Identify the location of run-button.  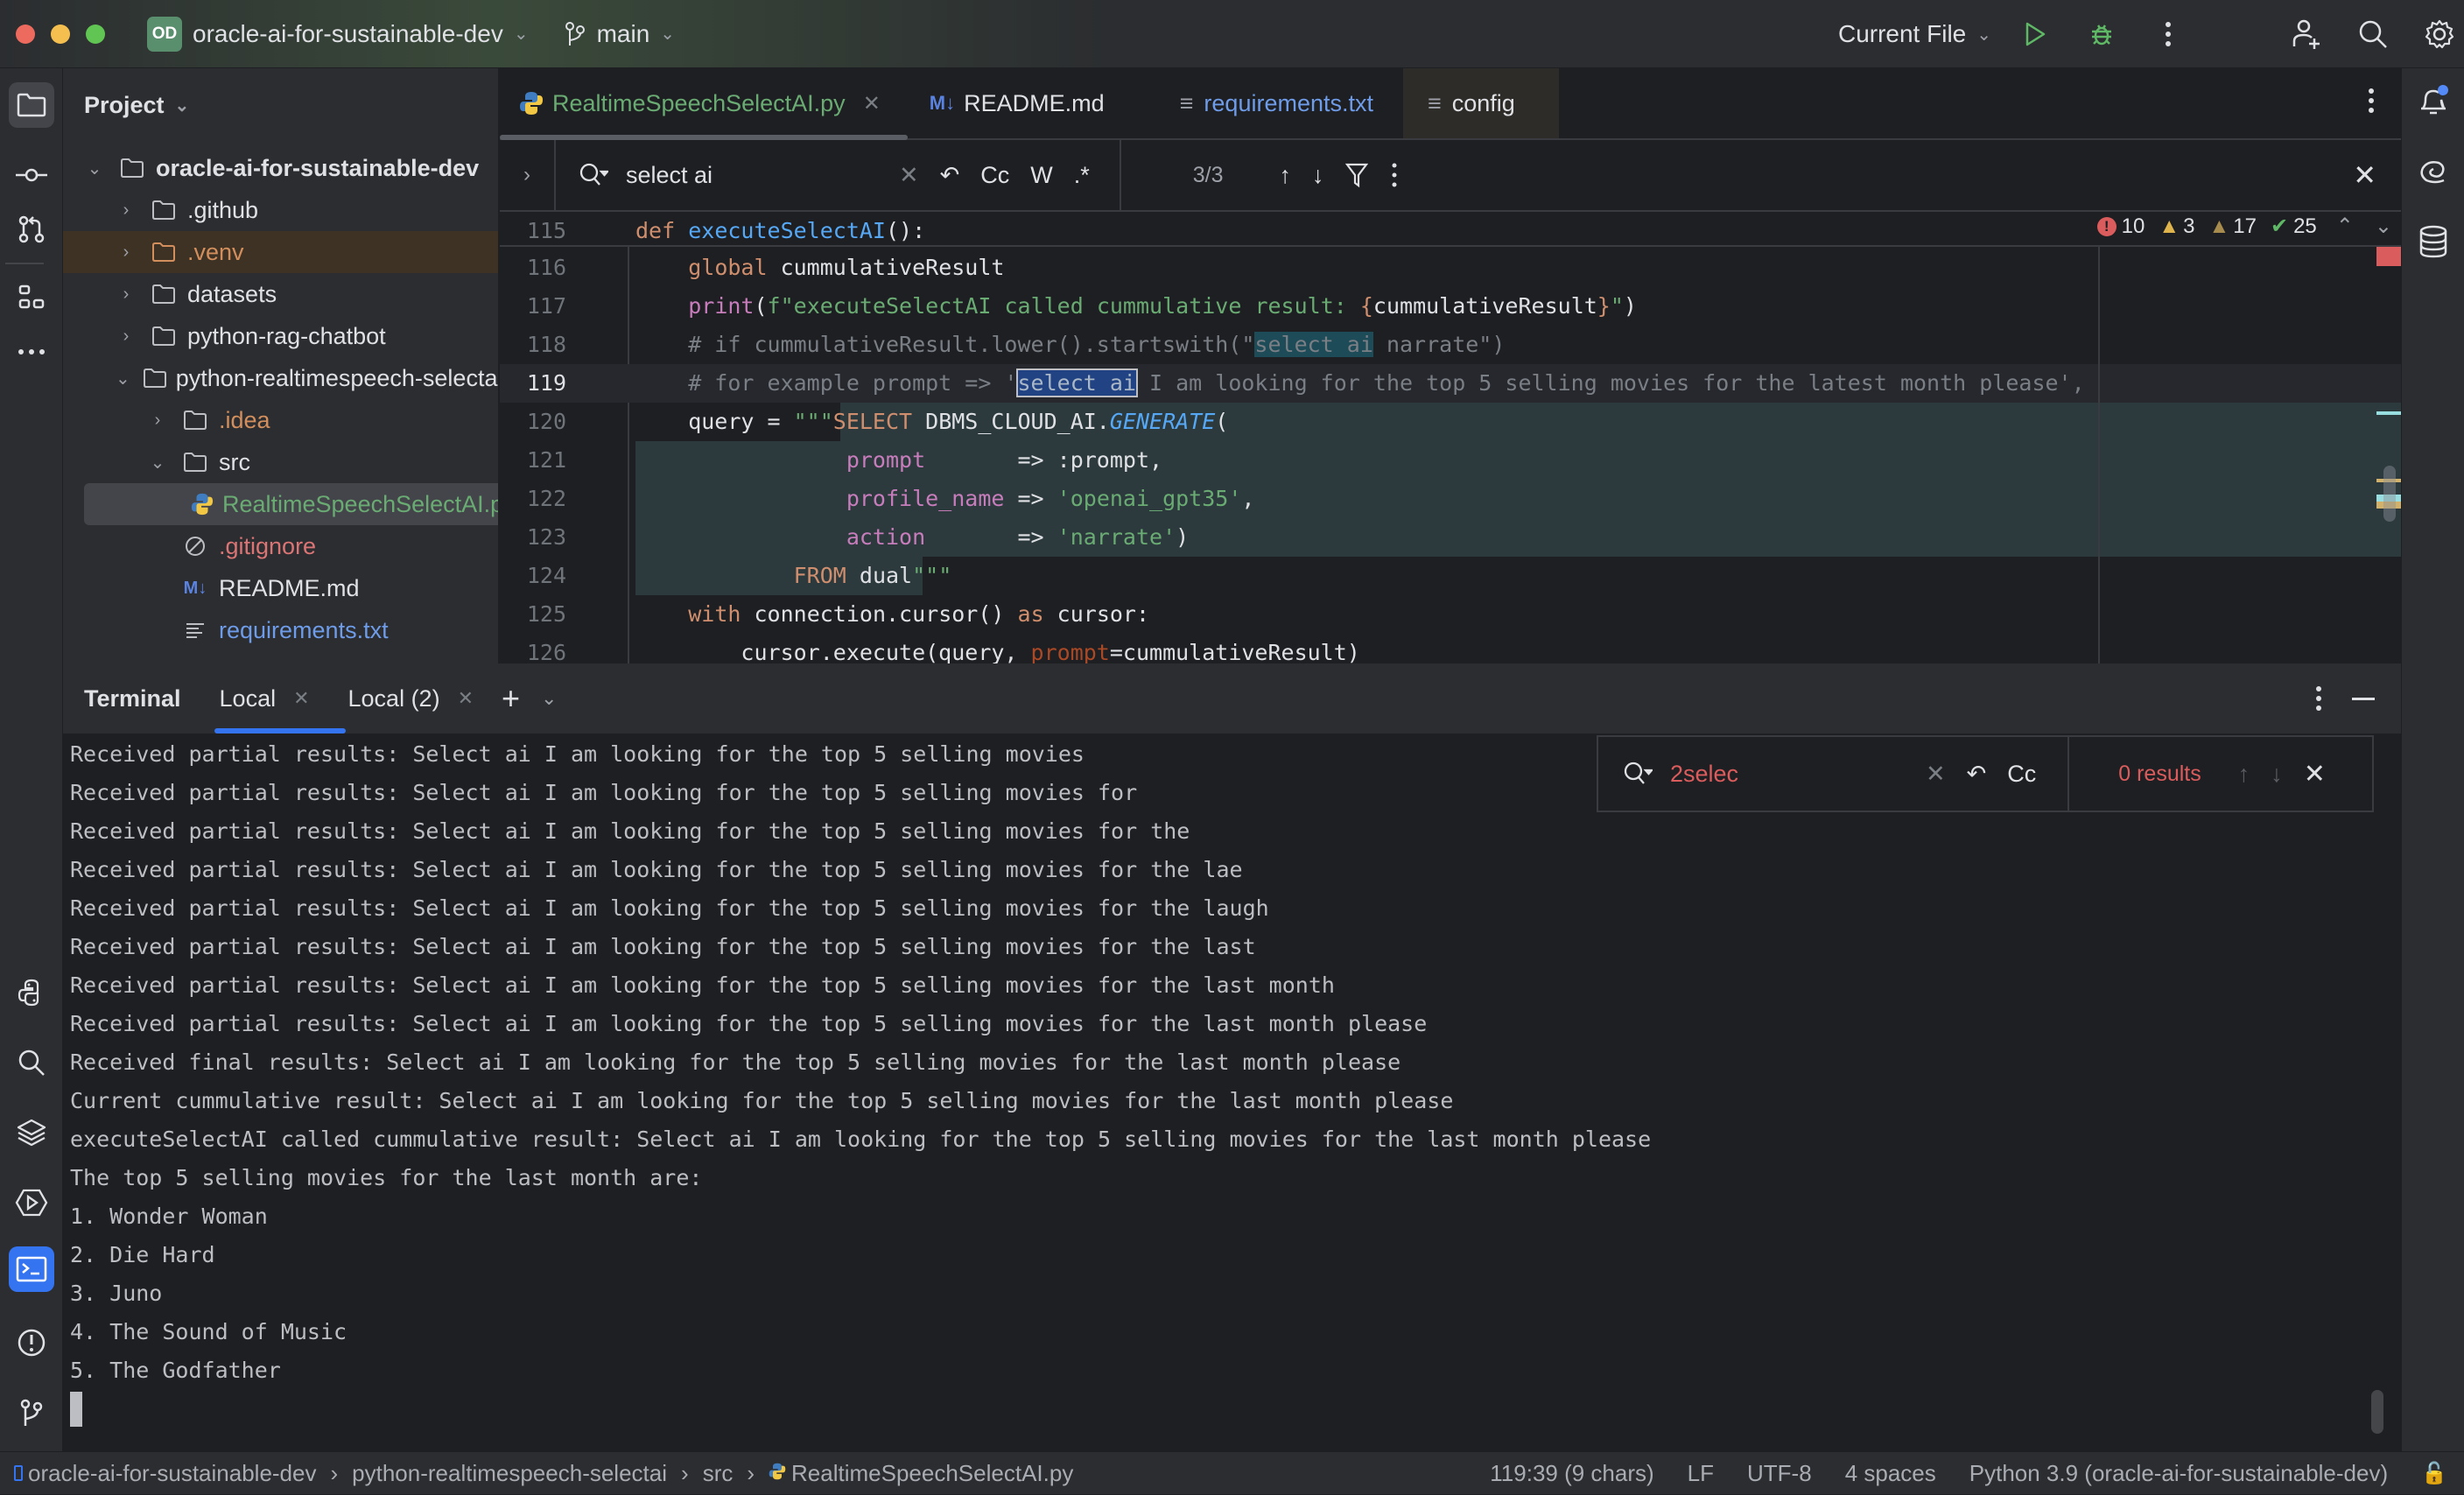
(2035, 34).